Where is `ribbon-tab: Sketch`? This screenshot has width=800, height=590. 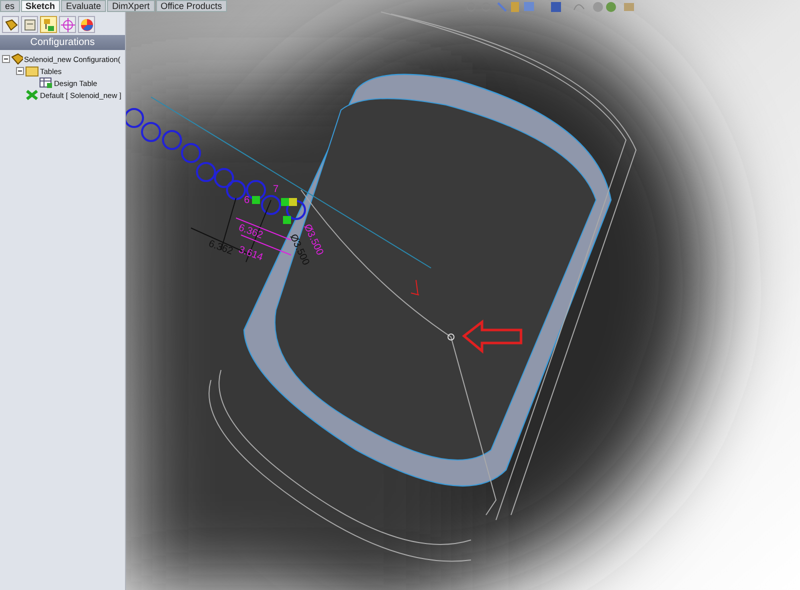
ribbon-tab: Sketch is located at coordinates (40, 6).